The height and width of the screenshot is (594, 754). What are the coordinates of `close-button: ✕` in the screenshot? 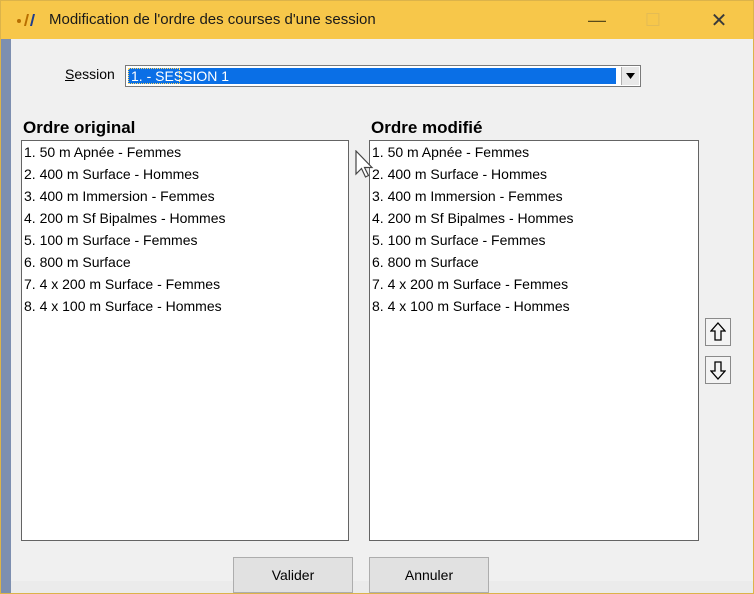 It's located at (719, 20).